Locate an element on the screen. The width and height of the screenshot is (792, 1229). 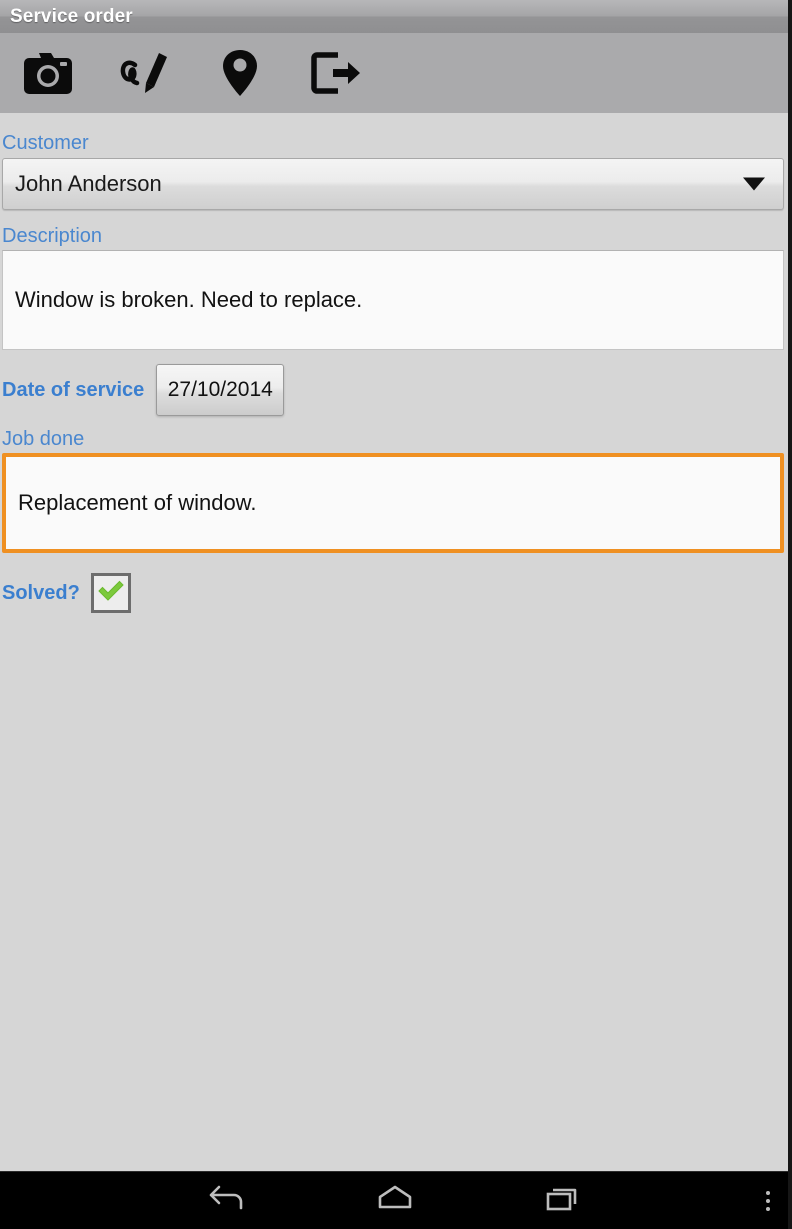
solved-row: Solved? is located at coordinates (65, 593).